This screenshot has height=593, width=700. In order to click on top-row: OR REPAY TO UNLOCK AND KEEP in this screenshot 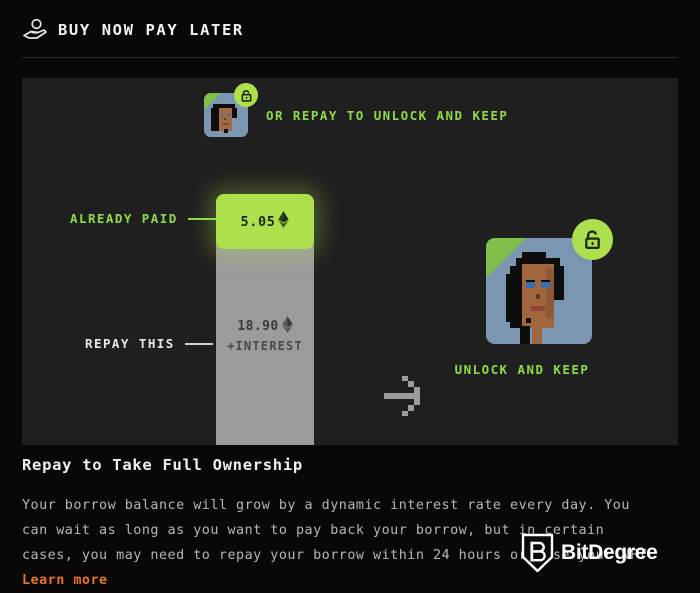, I will do `click(356, 110)`.